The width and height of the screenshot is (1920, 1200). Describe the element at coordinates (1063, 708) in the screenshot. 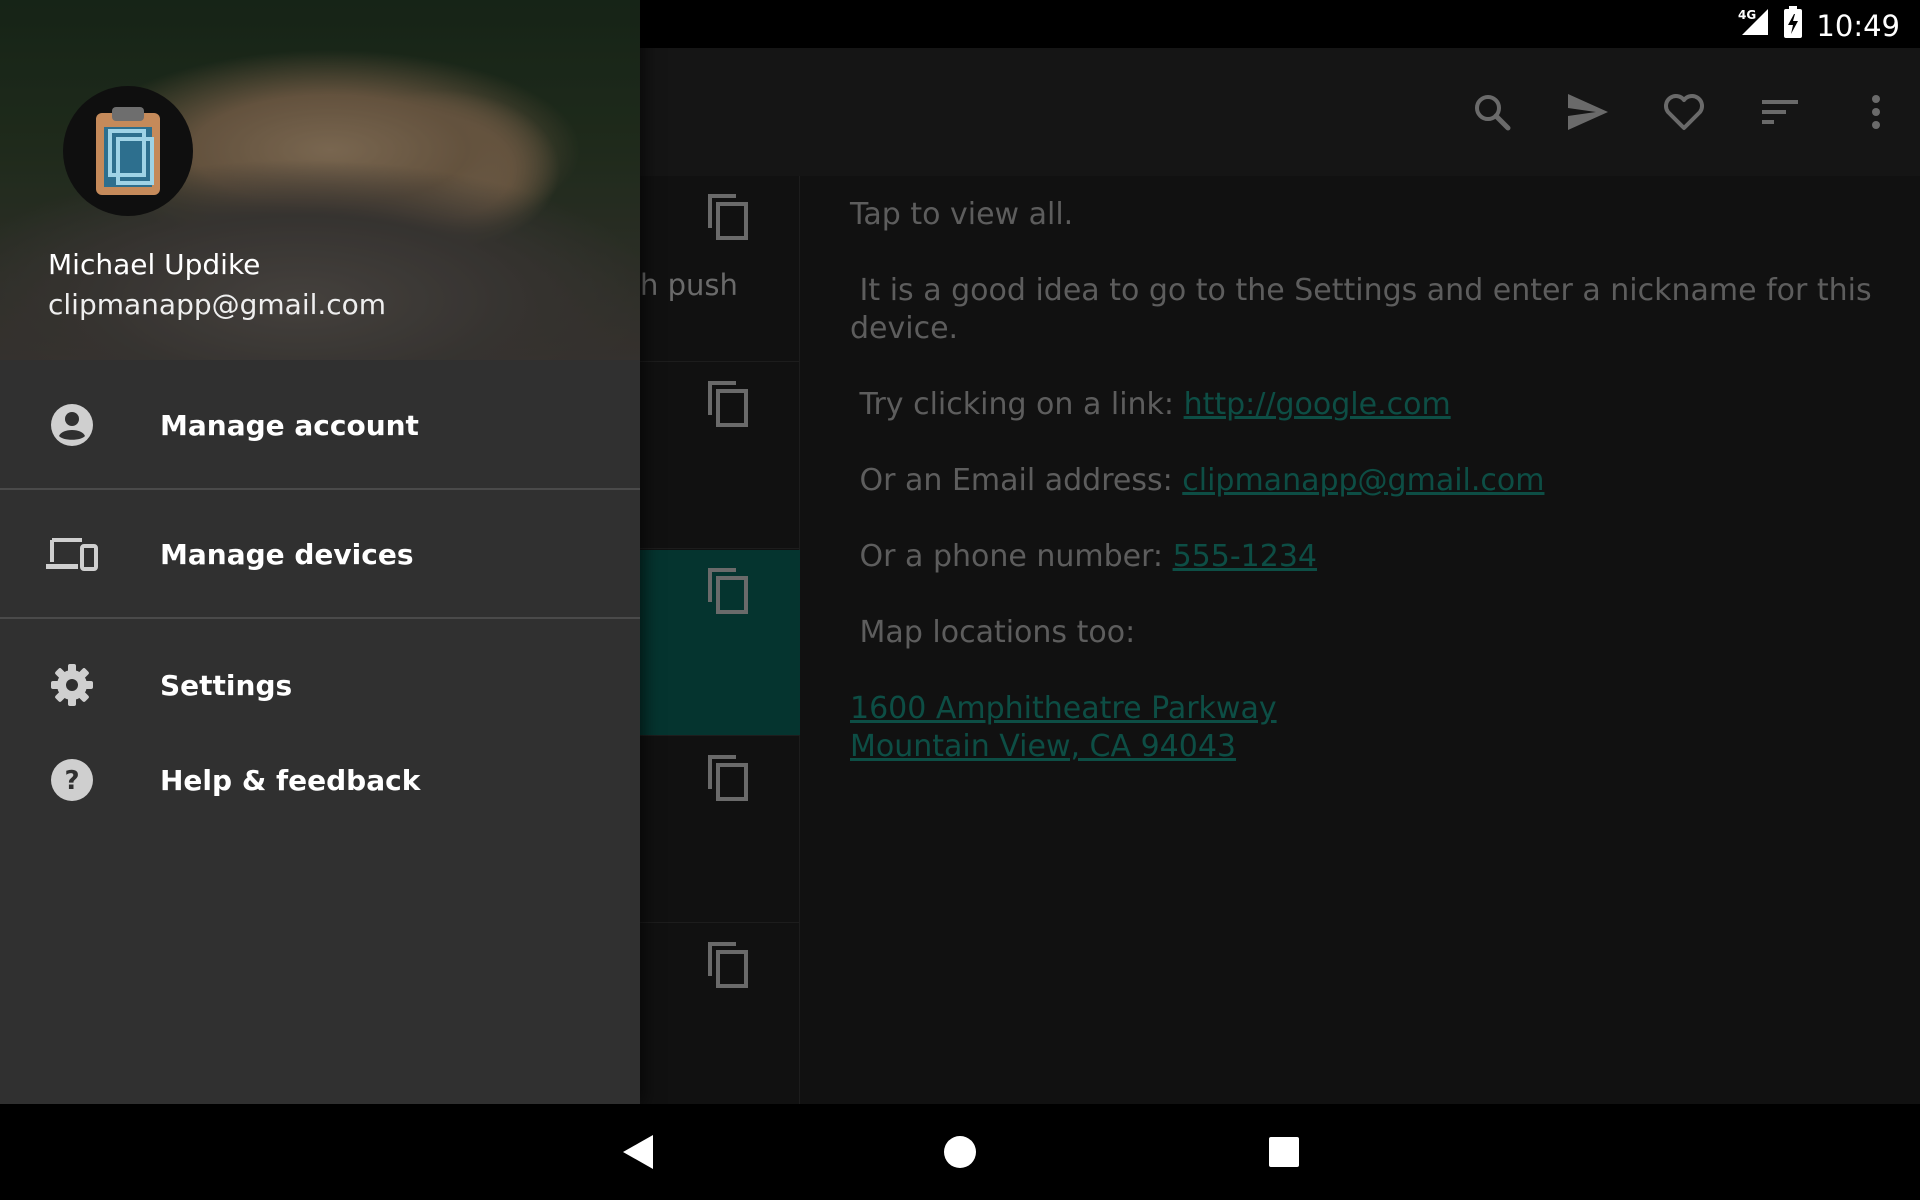

I see `address-line-1: 1600 Amphitheatre Parkway` at that location.